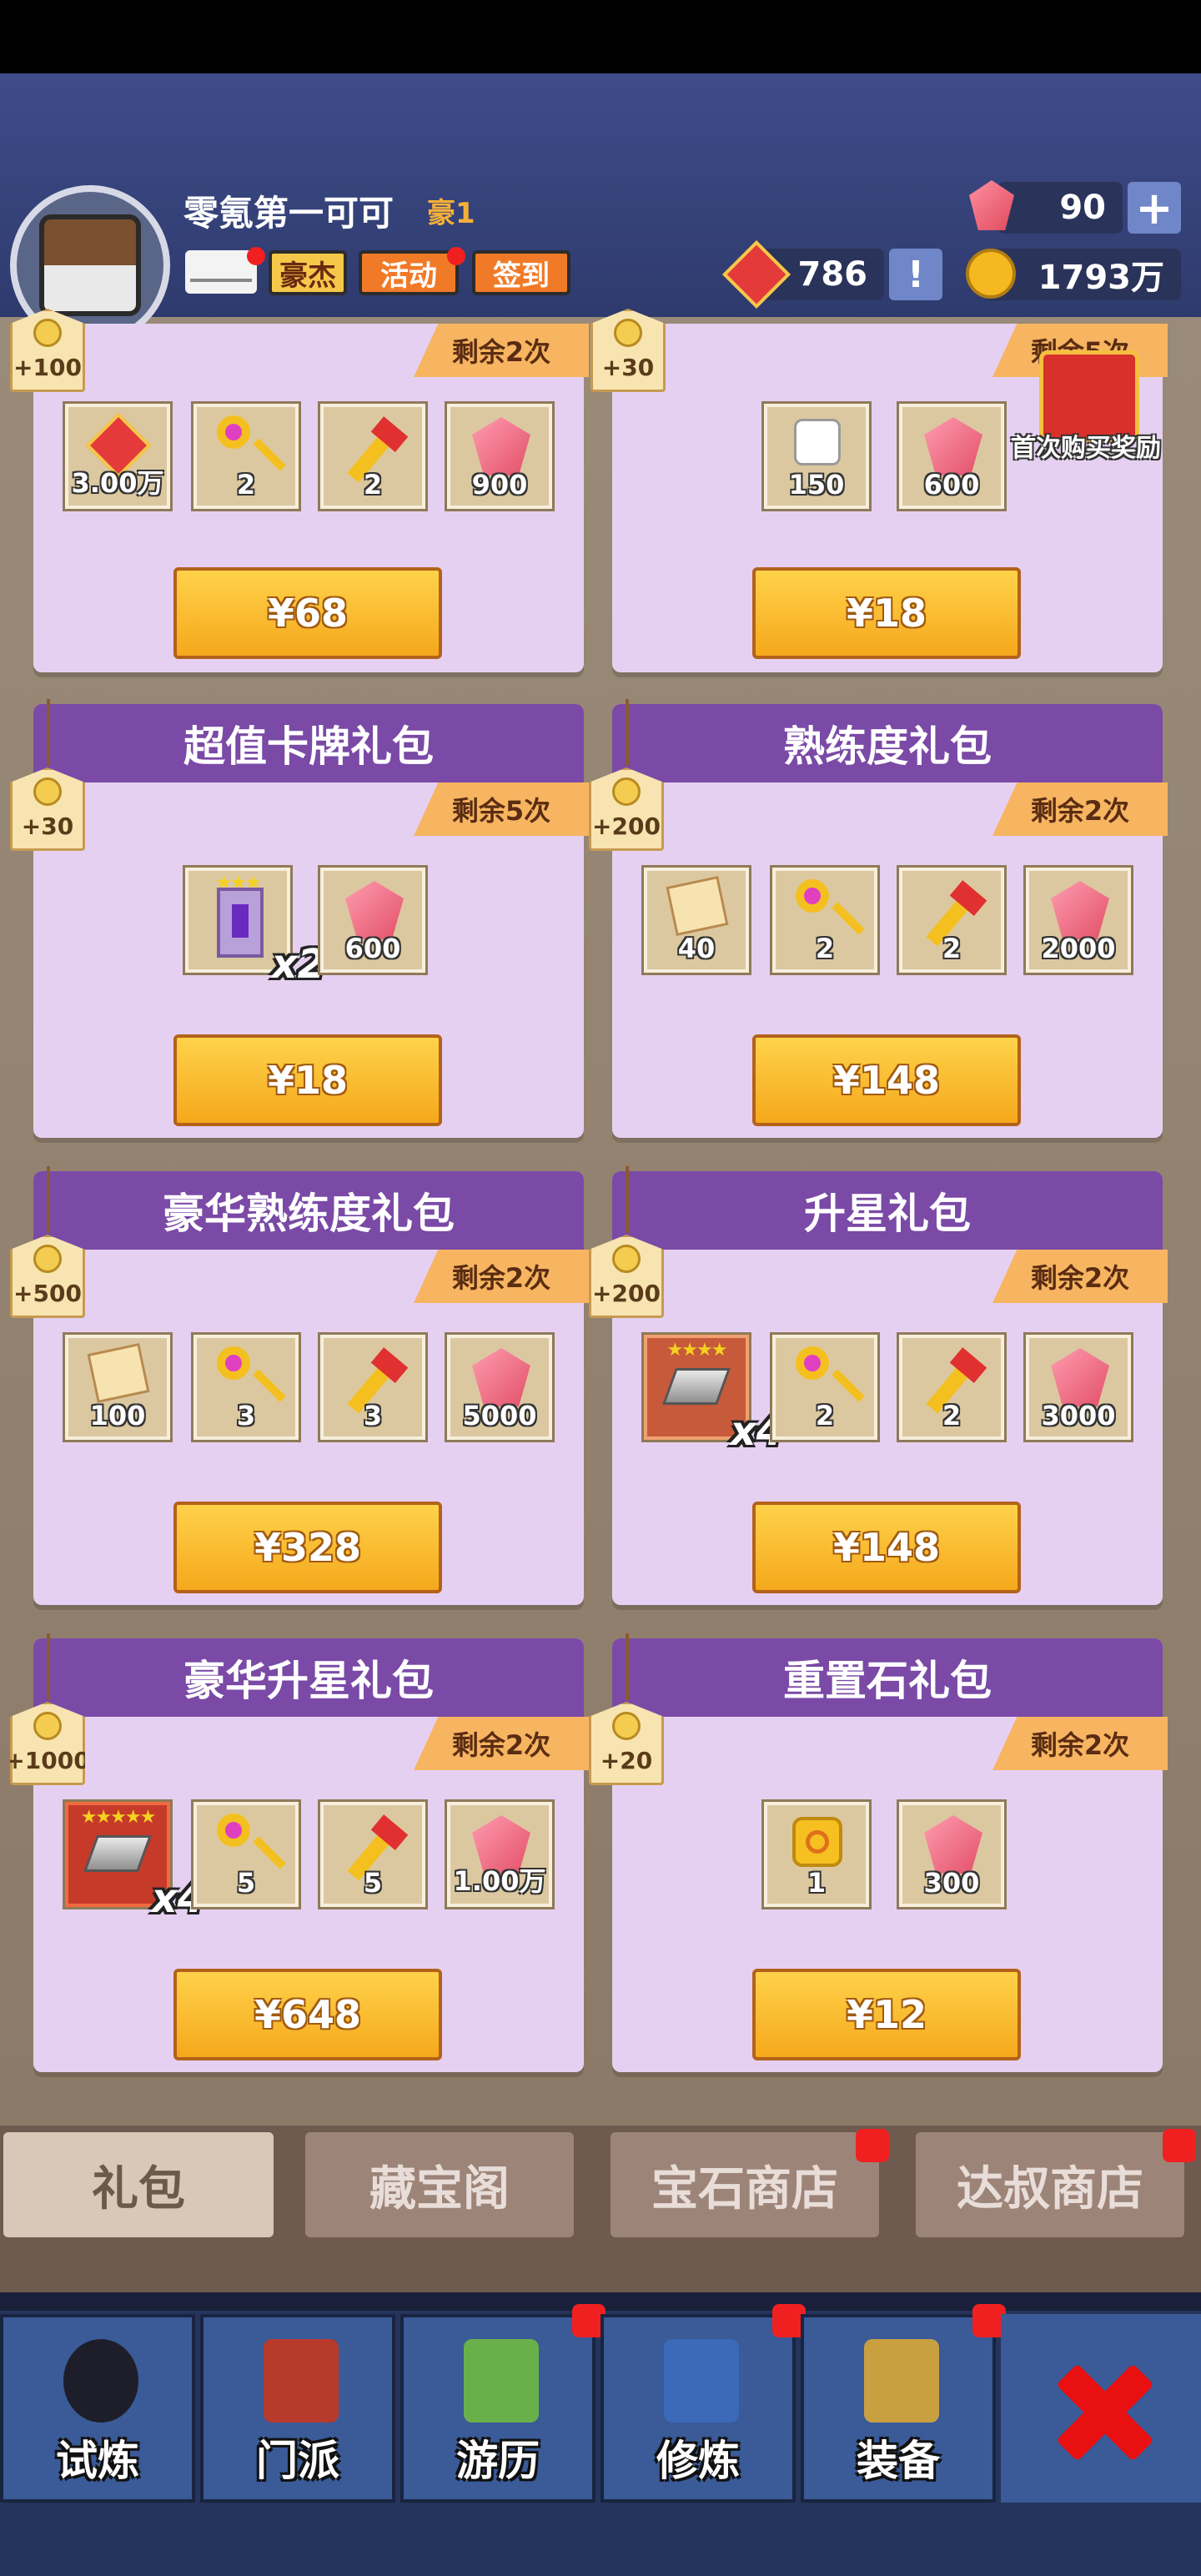 The width and height of the screenshot is (1201, 2576). I want to click on player-name: 零氪第一可可, so click(289, 213).